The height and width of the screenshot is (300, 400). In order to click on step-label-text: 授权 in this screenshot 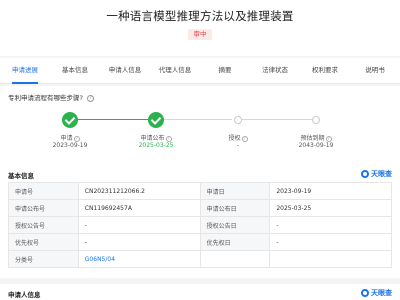, I will do `click(234, 138)`.